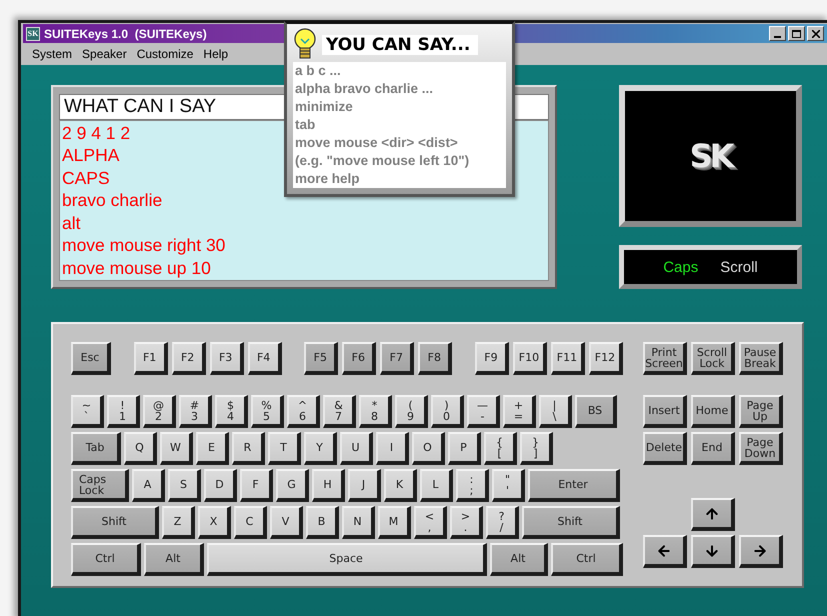 The width and height of the screenshot is (827, 616). What do you see at coordinates (394, 522) in the screenshot?
I see `keyboard-key: M` at bounding box center [394, 522].